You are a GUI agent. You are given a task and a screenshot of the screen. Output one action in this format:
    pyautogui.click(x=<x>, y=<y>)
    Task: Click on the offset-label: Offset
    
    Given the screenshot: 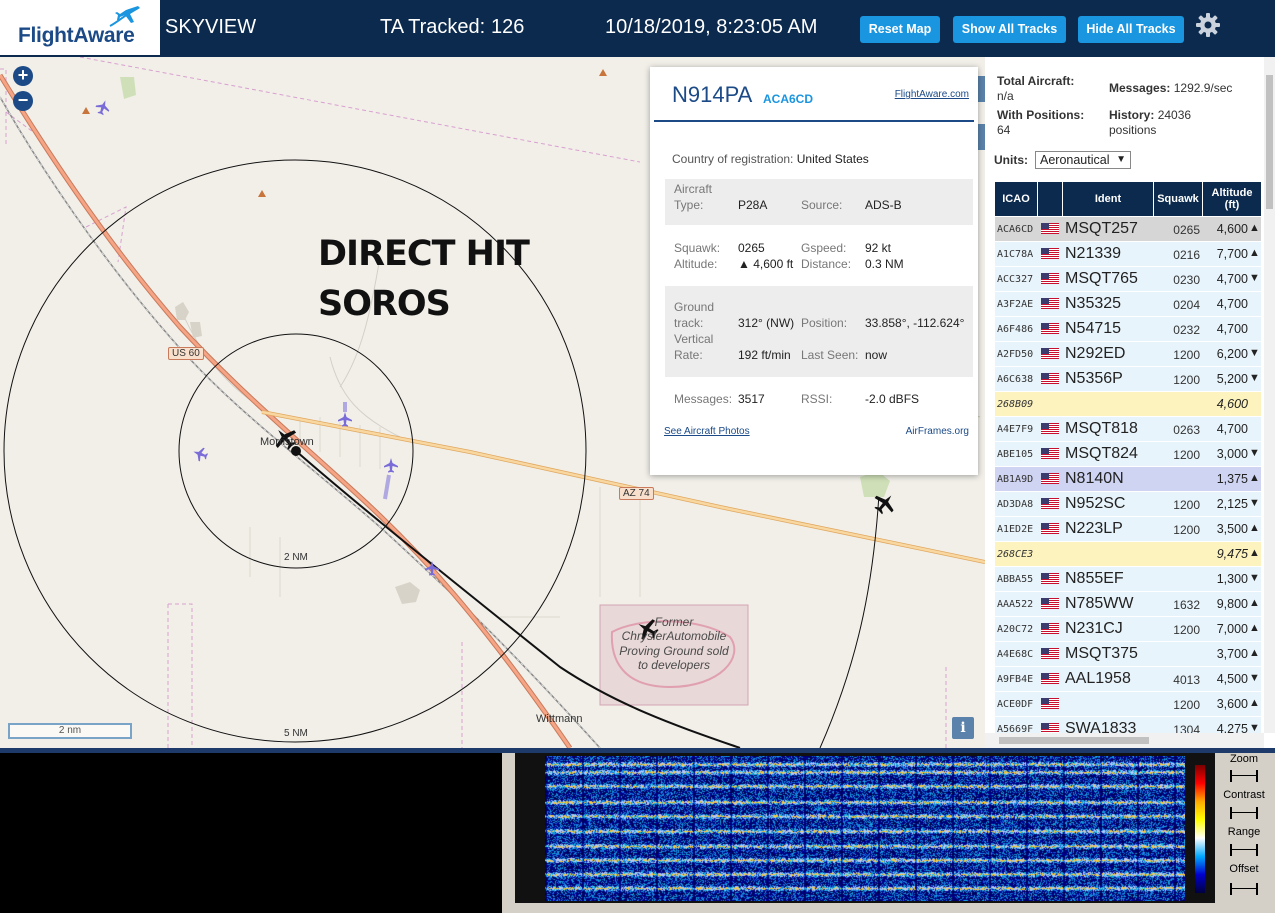 What is the action you would take?
    pyautogui.click(x=1244, y=869)
    